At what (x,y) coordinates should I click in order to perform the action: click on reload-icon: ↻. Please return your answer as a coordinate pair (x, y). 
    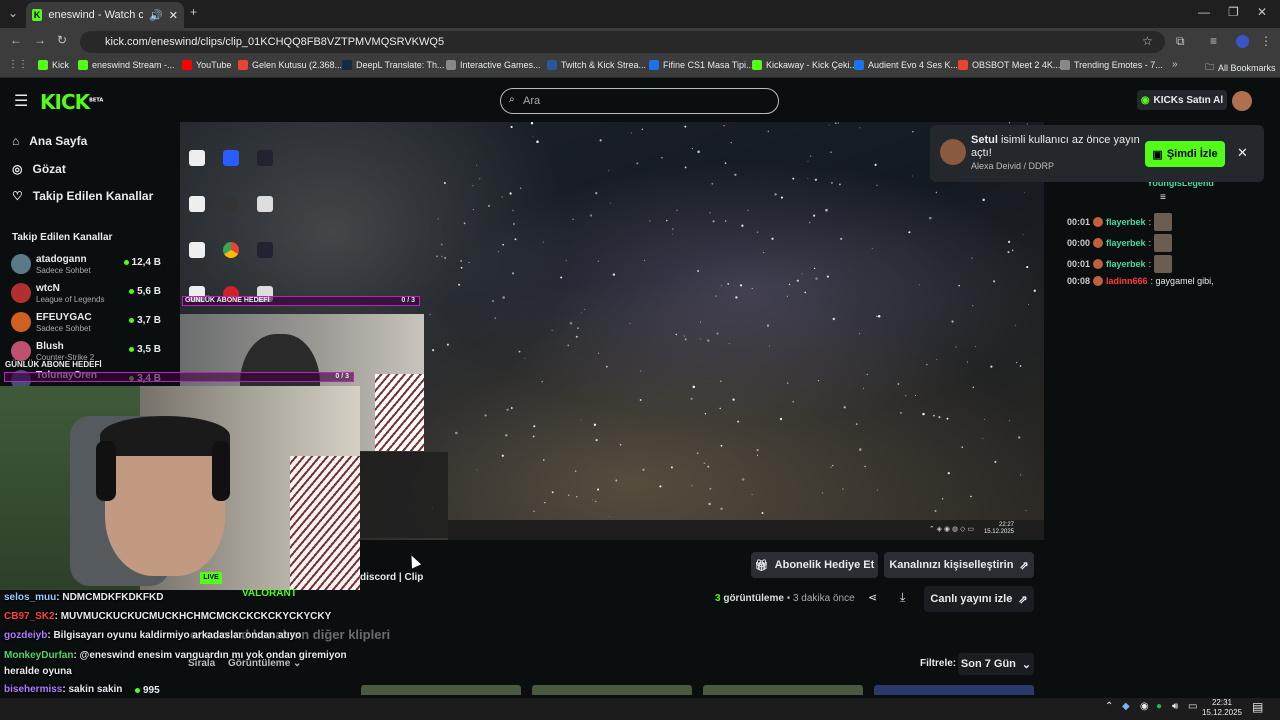
    Looking at the image, I should click on (62, 40).